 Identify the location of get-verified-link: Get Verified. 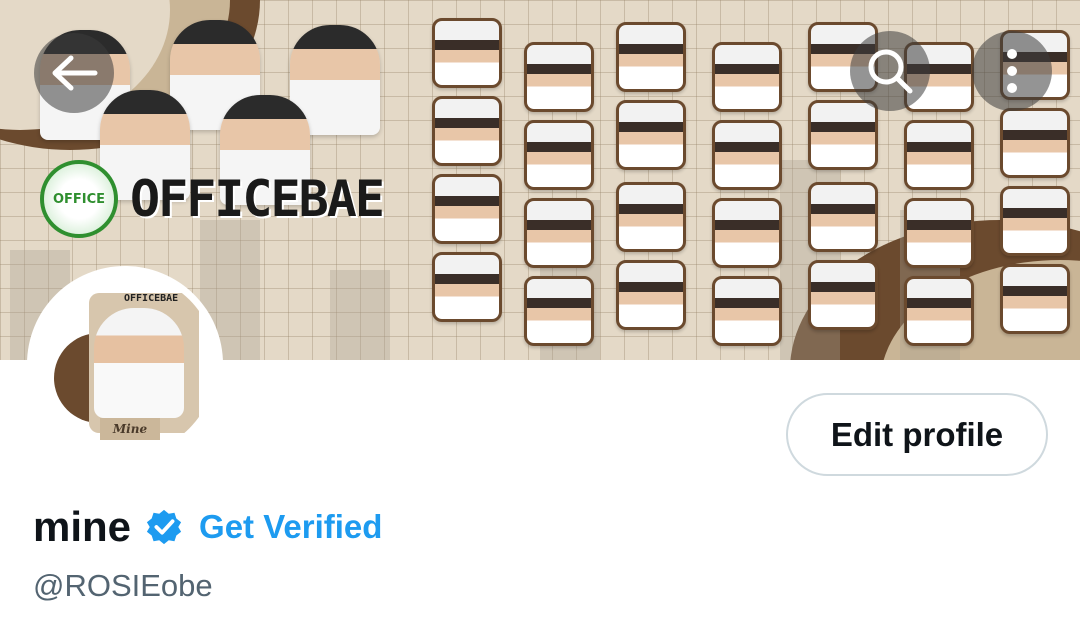
(290, 527).